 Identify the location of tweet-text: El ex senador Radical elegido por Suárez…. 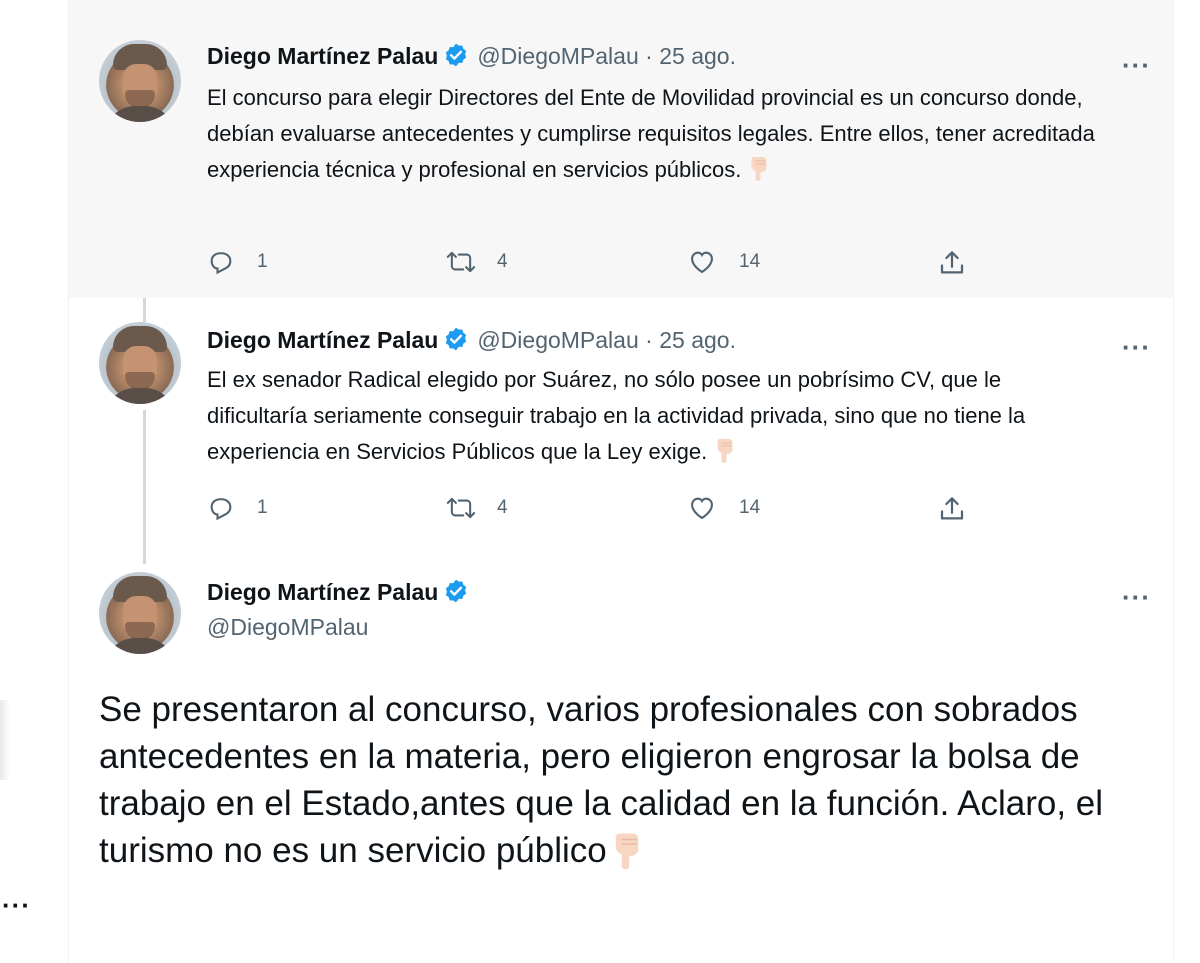
(657, 418).